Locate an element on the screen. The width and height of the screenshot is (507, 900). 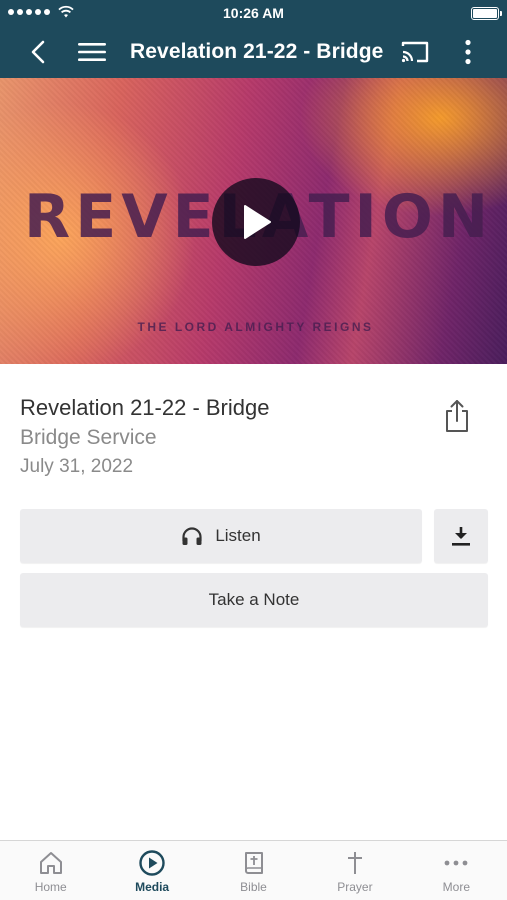
back-button is located at coordinates (38, 52).